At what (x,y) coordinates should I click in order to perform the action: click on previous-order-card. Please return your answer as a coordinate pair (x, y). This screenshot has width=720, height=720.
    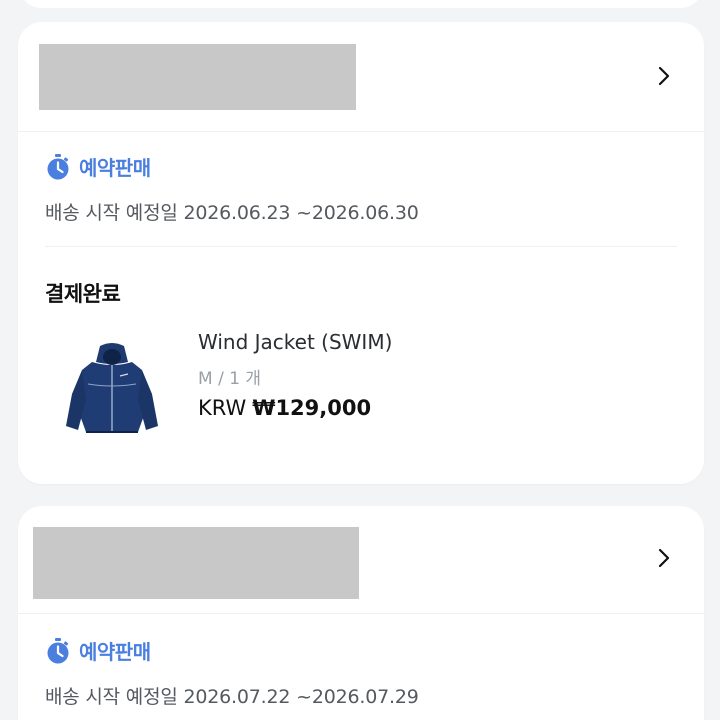
    Looking at the image, I should click on (361, 4).